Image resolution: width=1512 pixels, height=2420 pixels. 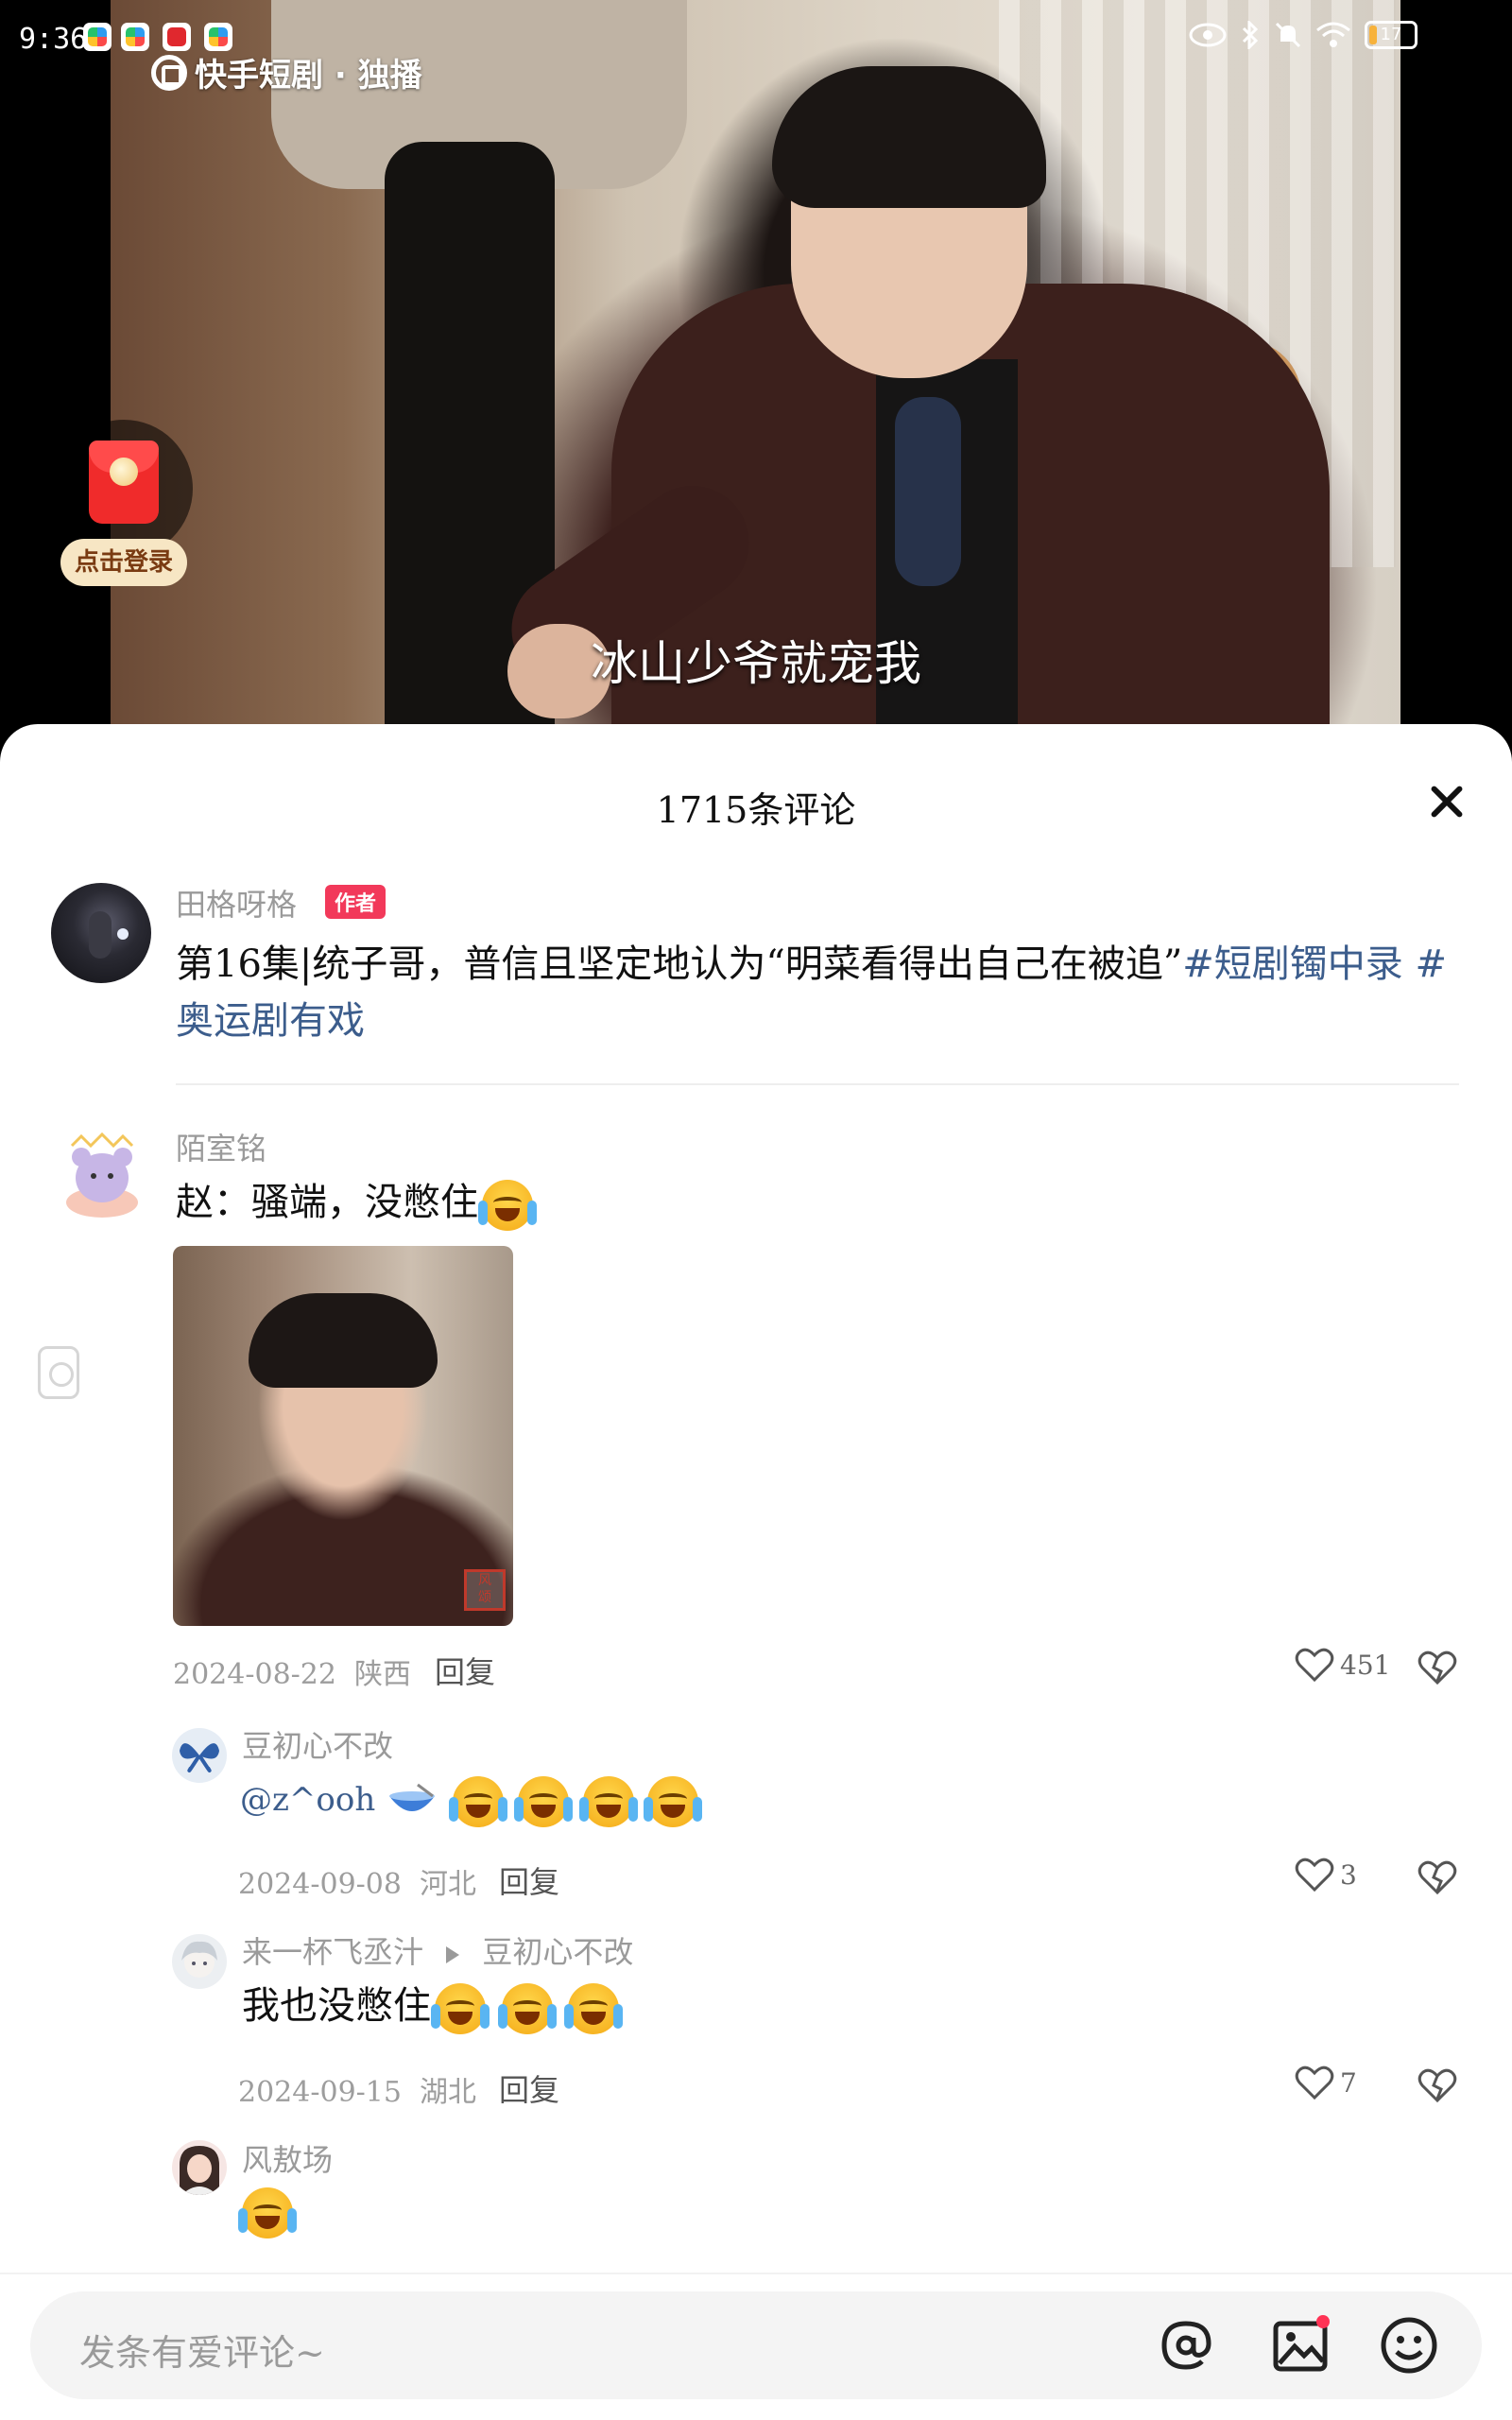 What do you see at coordinates (124, 482) in the screenshot?
I see `red-packet-icon` at bounding box center [124, 482].